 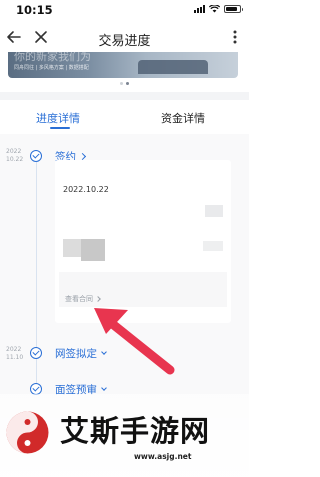 What do you see at coordinates (134, 341) in the screenshot?
I see `annotation-arrow` at bounding box center [134, 341].